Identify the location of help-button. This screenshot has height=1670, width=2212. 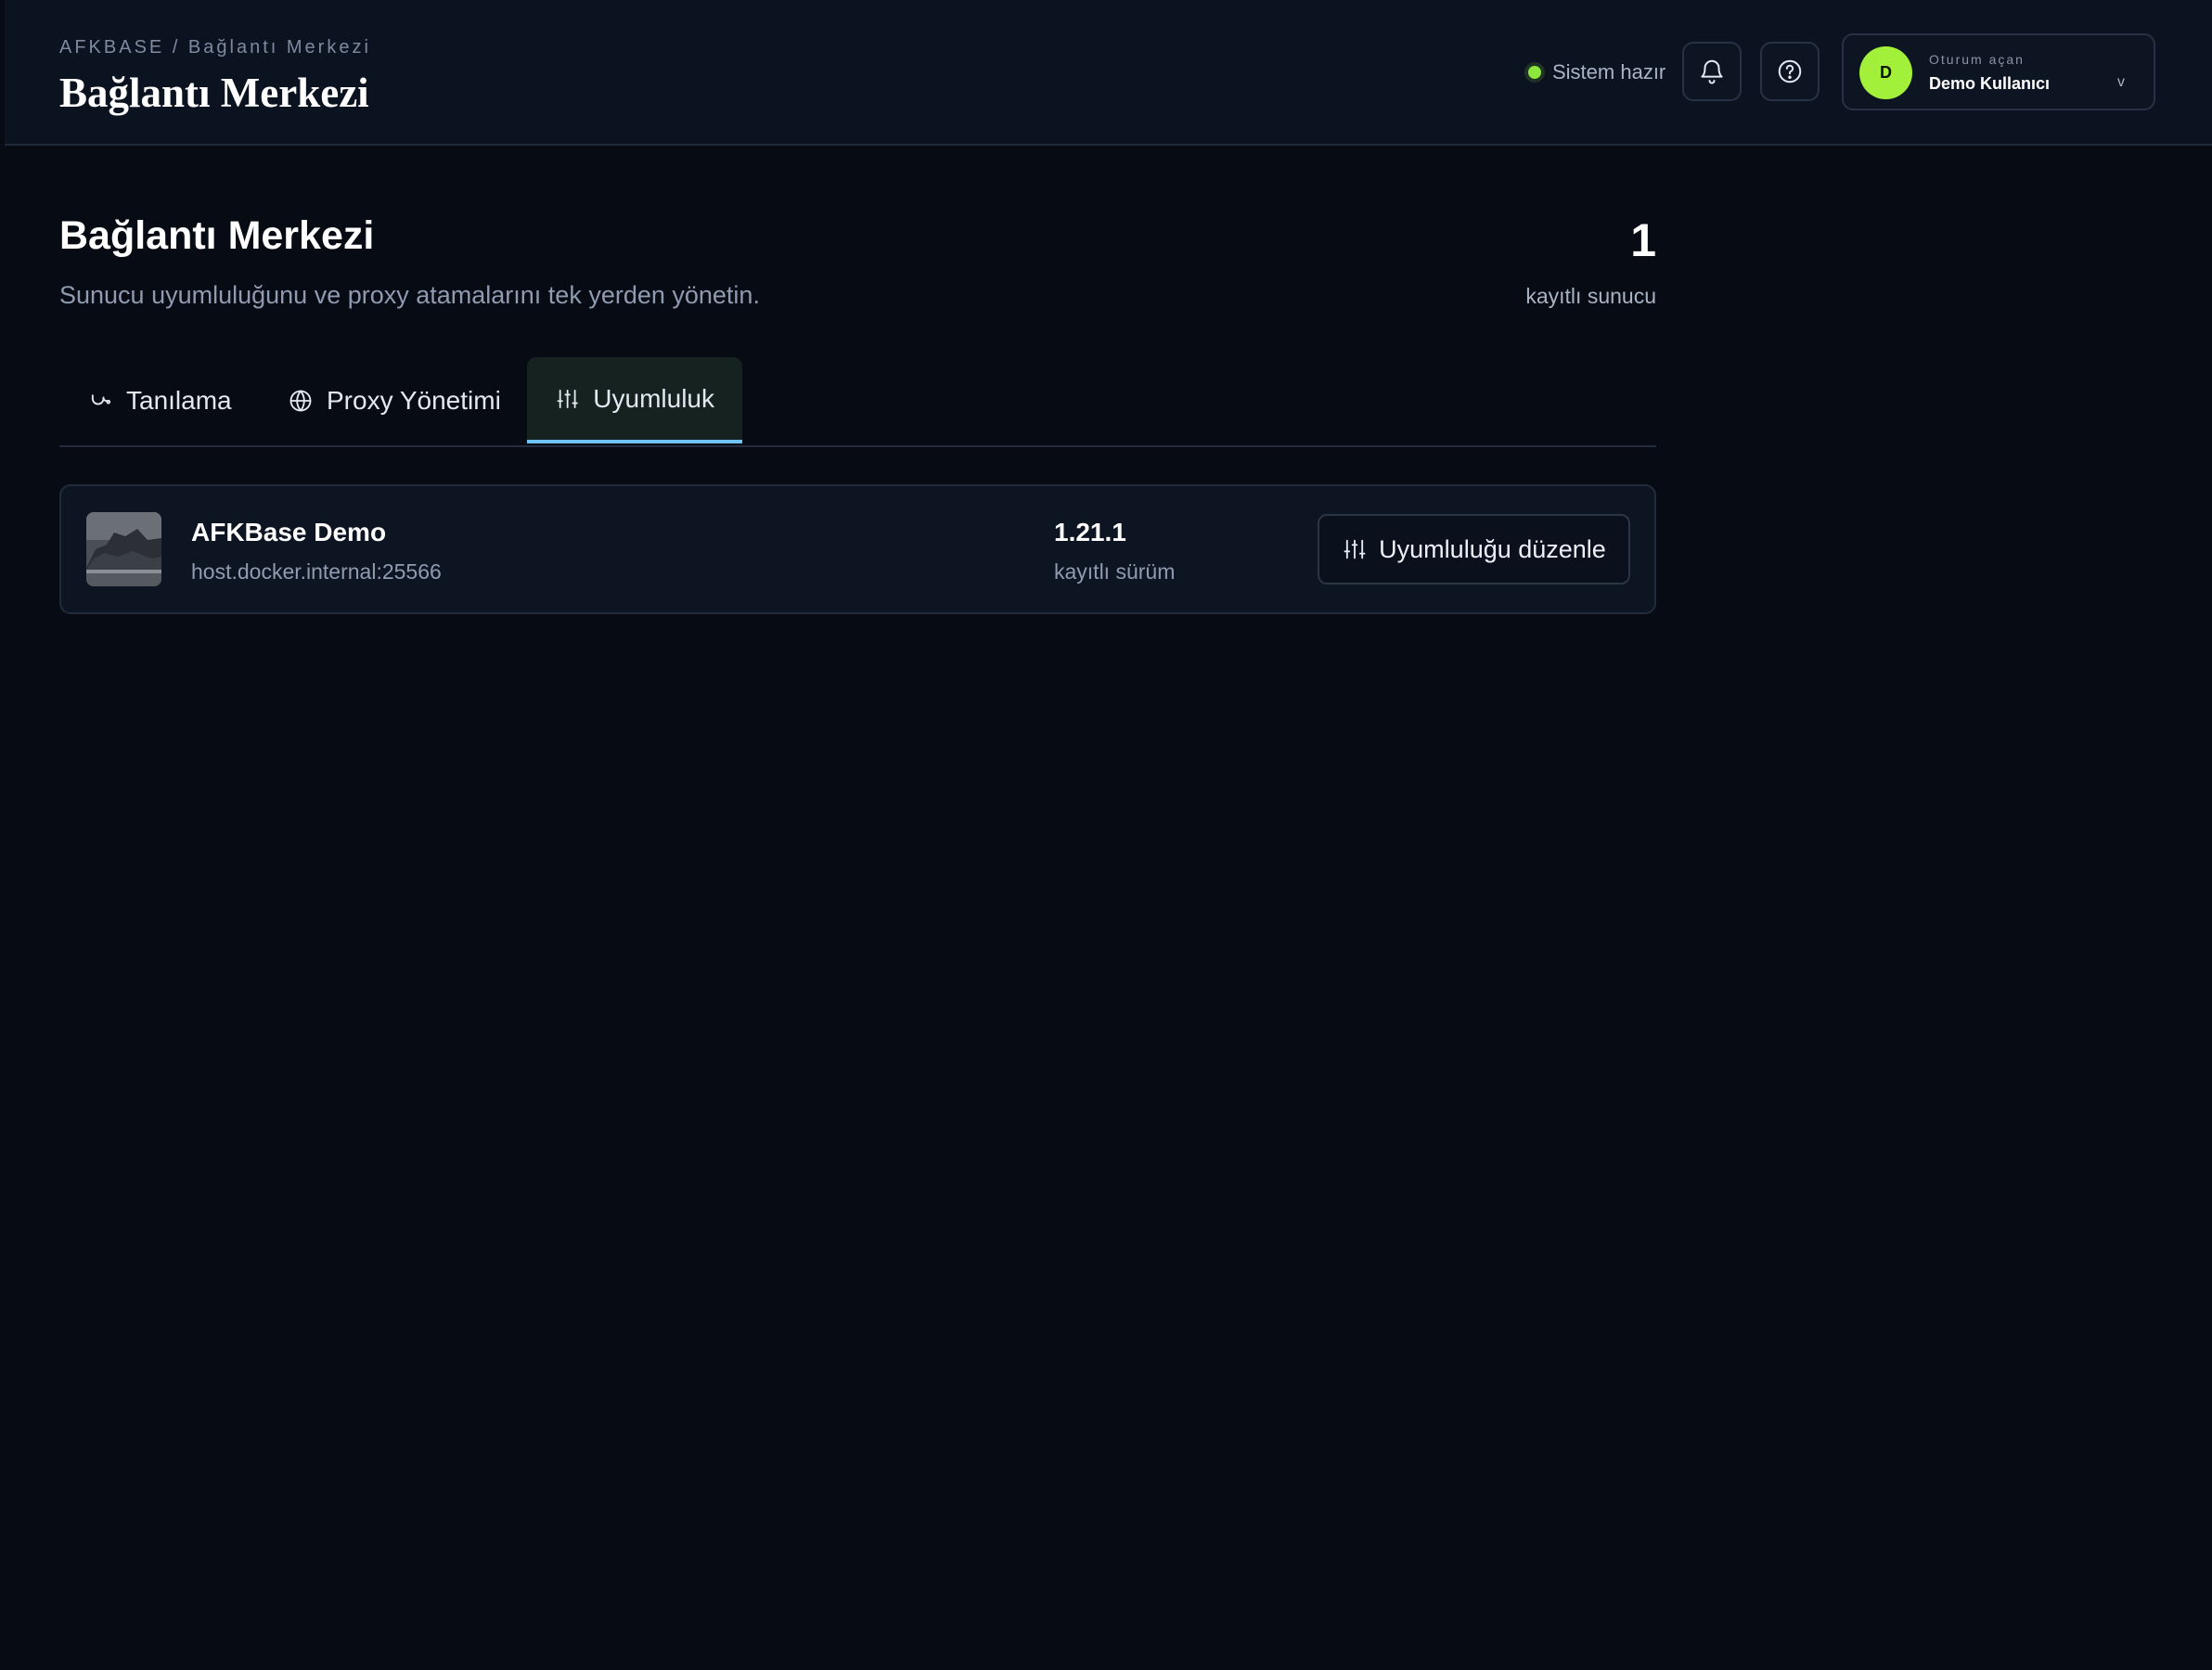
(1790, 72).